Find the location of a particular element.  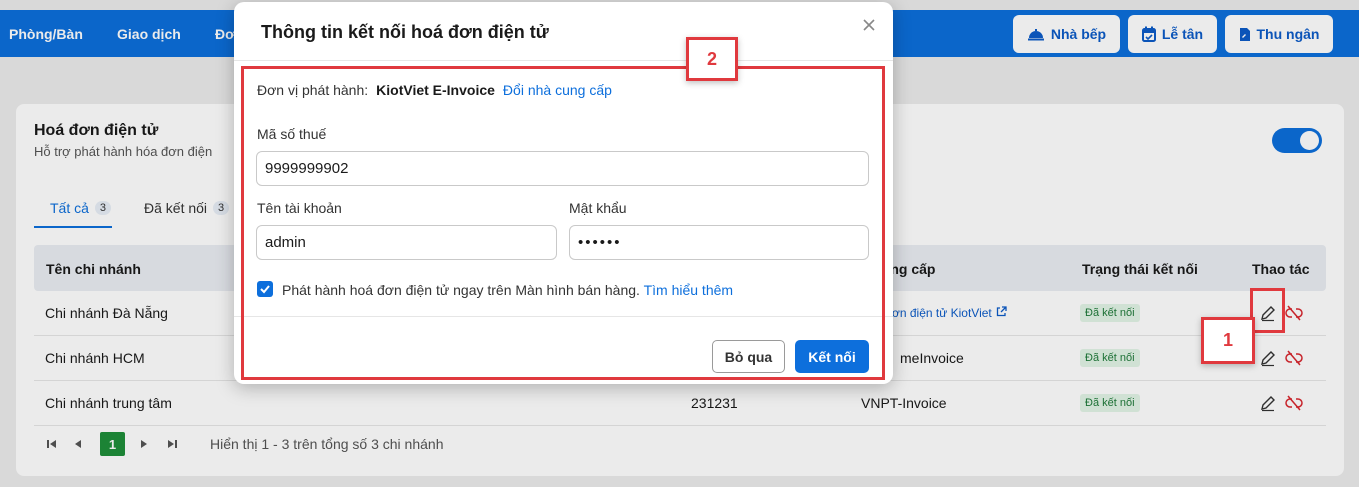

annotation-tag-1: 1 is located at coordinates (1228, 340).